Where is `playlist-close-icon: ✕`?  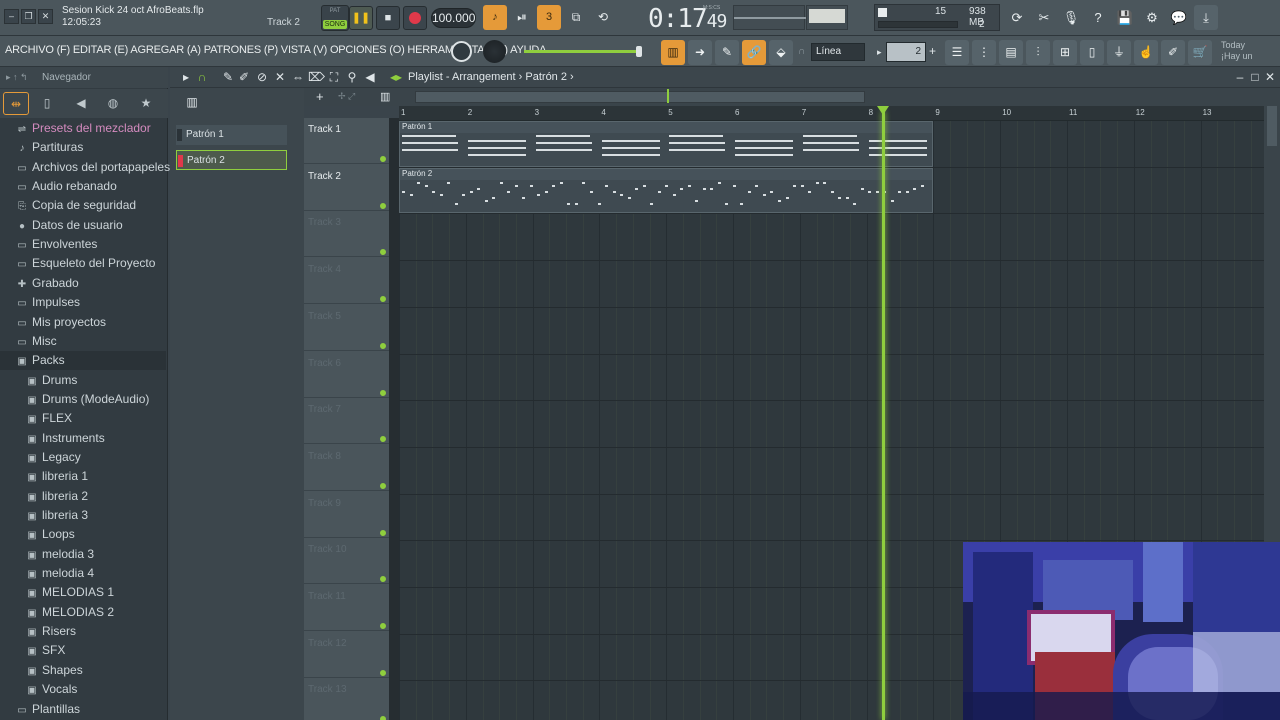 playlist-close-icon: ✕ is located at coordinates (1270, 77).